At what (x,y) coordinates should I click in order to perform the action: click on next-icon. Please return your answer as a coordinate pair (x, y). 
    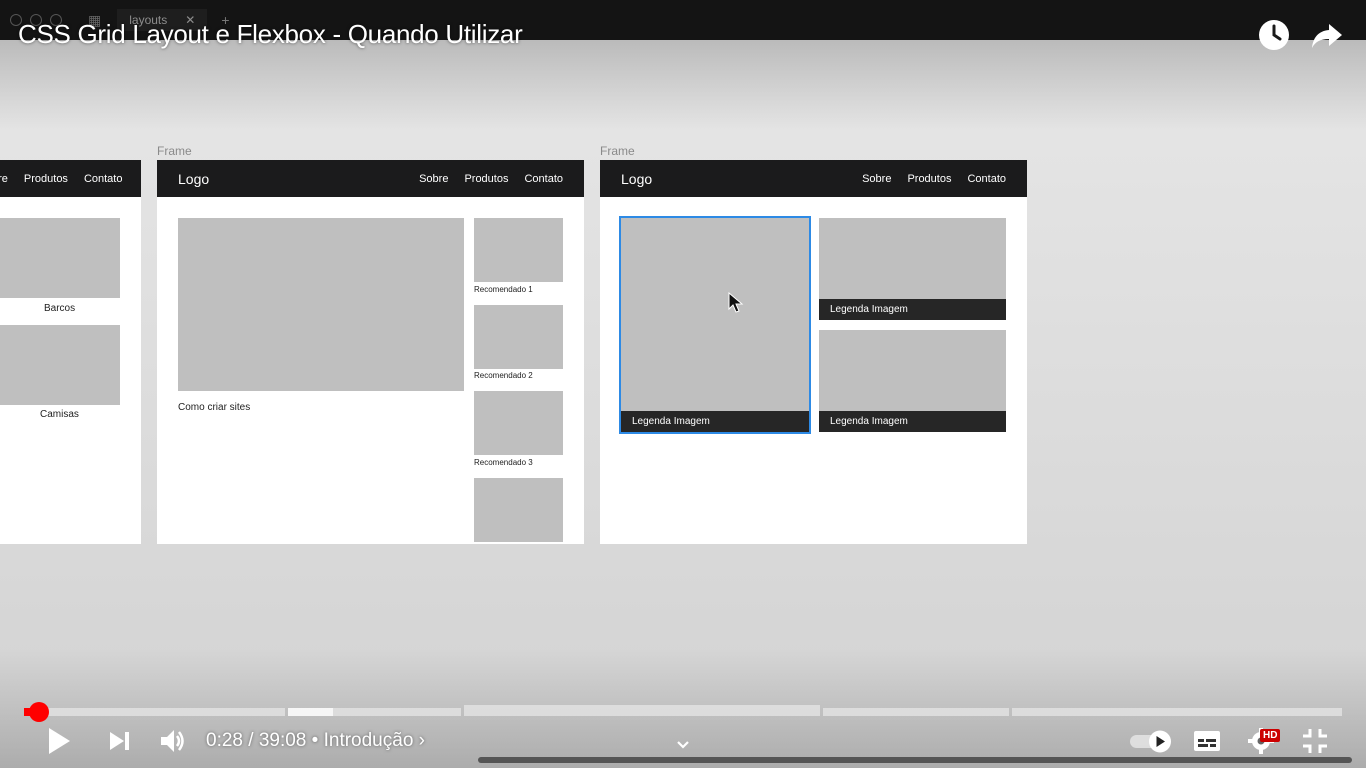
    Looking at the image, I should click on (120, 741).